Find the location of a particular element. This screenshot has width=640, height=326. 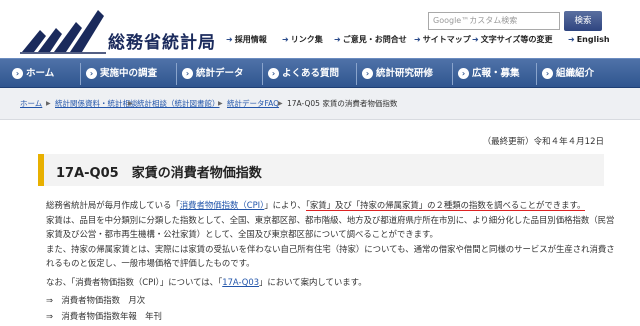

breadcrumb-current: 17A-Q05 家賃の消費者物価指数 is located at coordinates (342, 103).